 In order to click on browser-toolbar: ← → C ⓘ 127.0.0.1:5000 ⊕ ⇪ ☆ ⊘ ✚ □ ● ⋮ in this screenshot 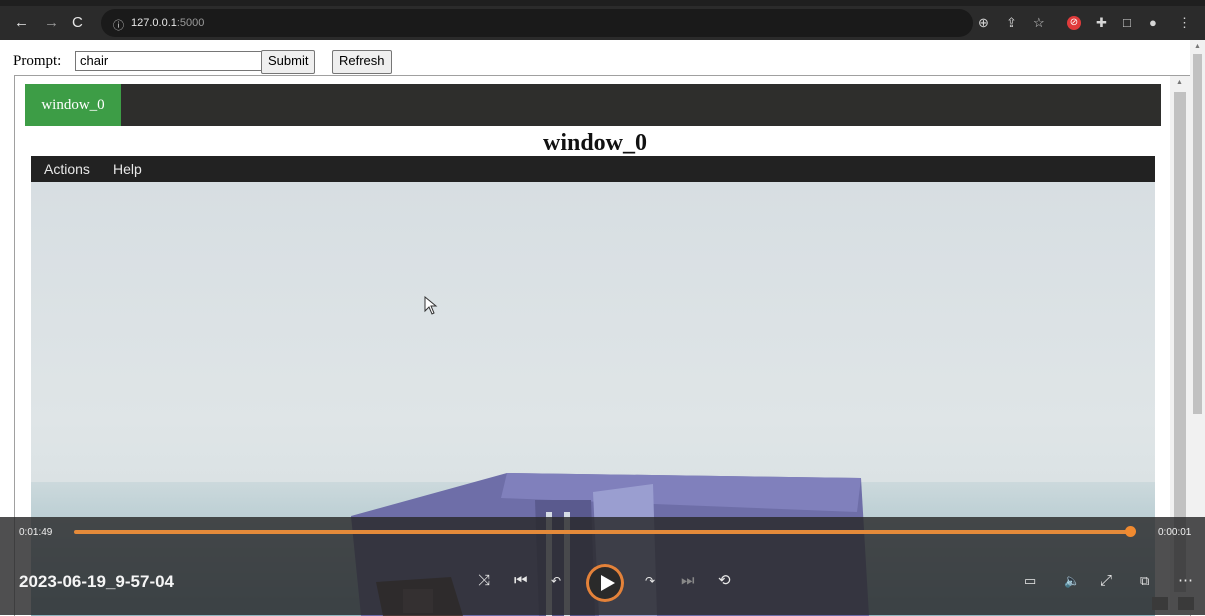, I will do `click(602, 23)`.